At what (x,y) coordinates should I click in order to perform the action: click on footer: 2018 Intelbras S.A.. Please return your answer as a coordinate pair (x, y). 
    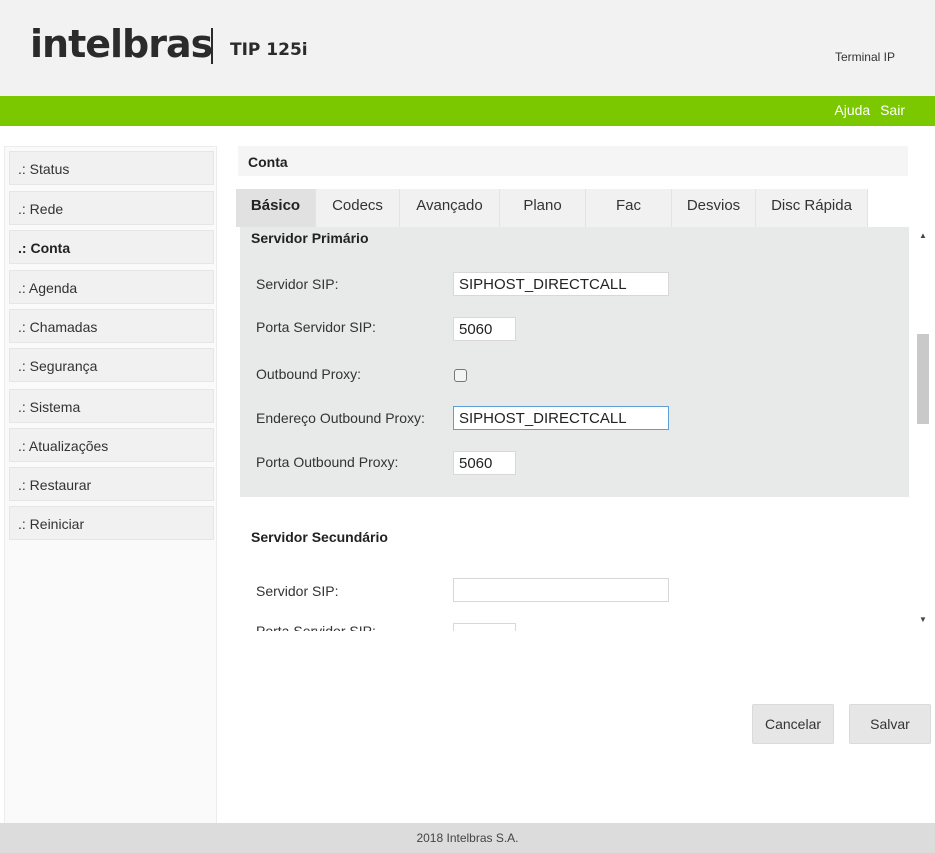
    Looking at the image, I should click on (467, 838).